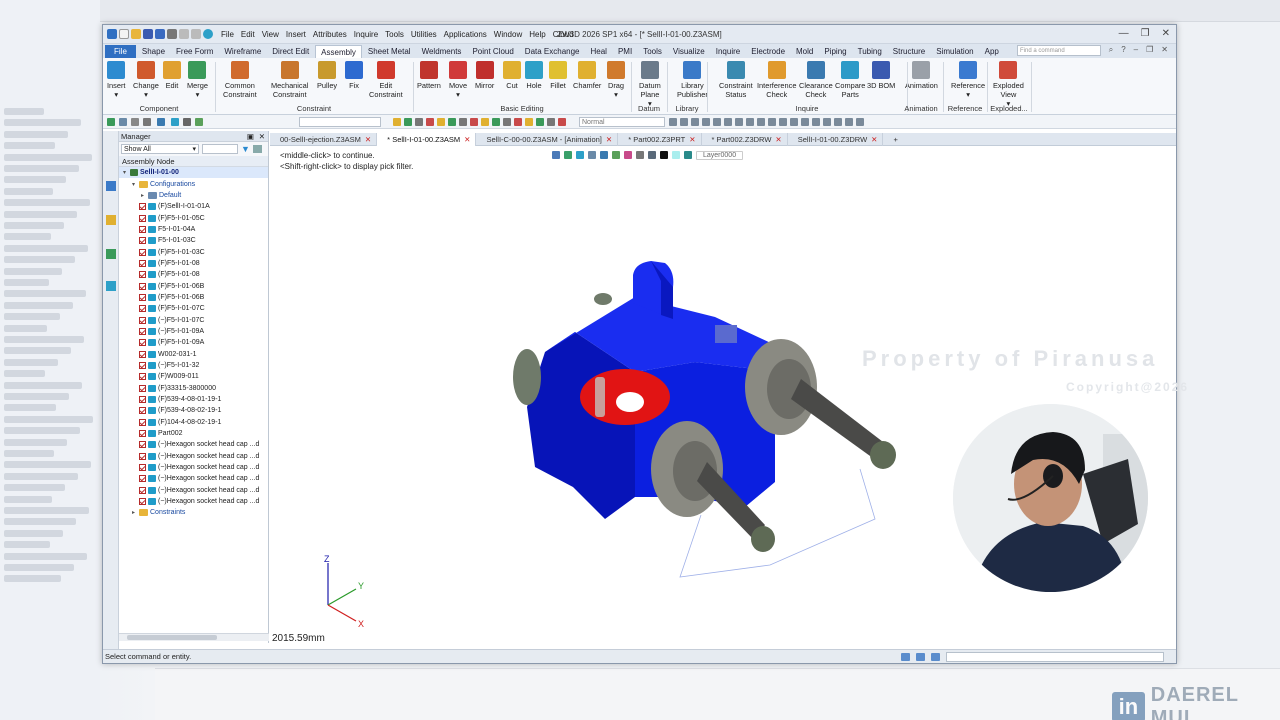 This screenshot has height=720, width=1280. I want to click on transparency-icon, so click(676, 155).